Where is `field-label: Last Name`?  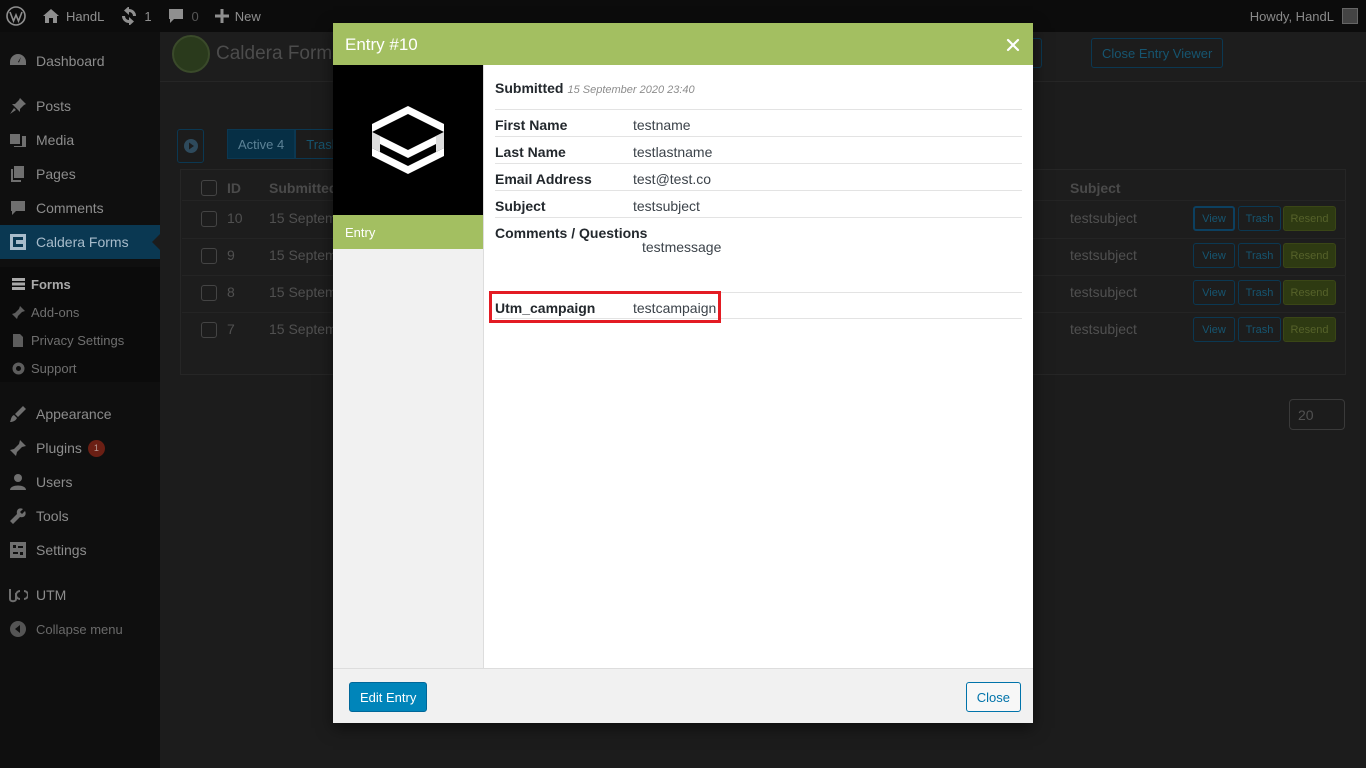
field-label: Last Name is located at coordinates (530, 152).